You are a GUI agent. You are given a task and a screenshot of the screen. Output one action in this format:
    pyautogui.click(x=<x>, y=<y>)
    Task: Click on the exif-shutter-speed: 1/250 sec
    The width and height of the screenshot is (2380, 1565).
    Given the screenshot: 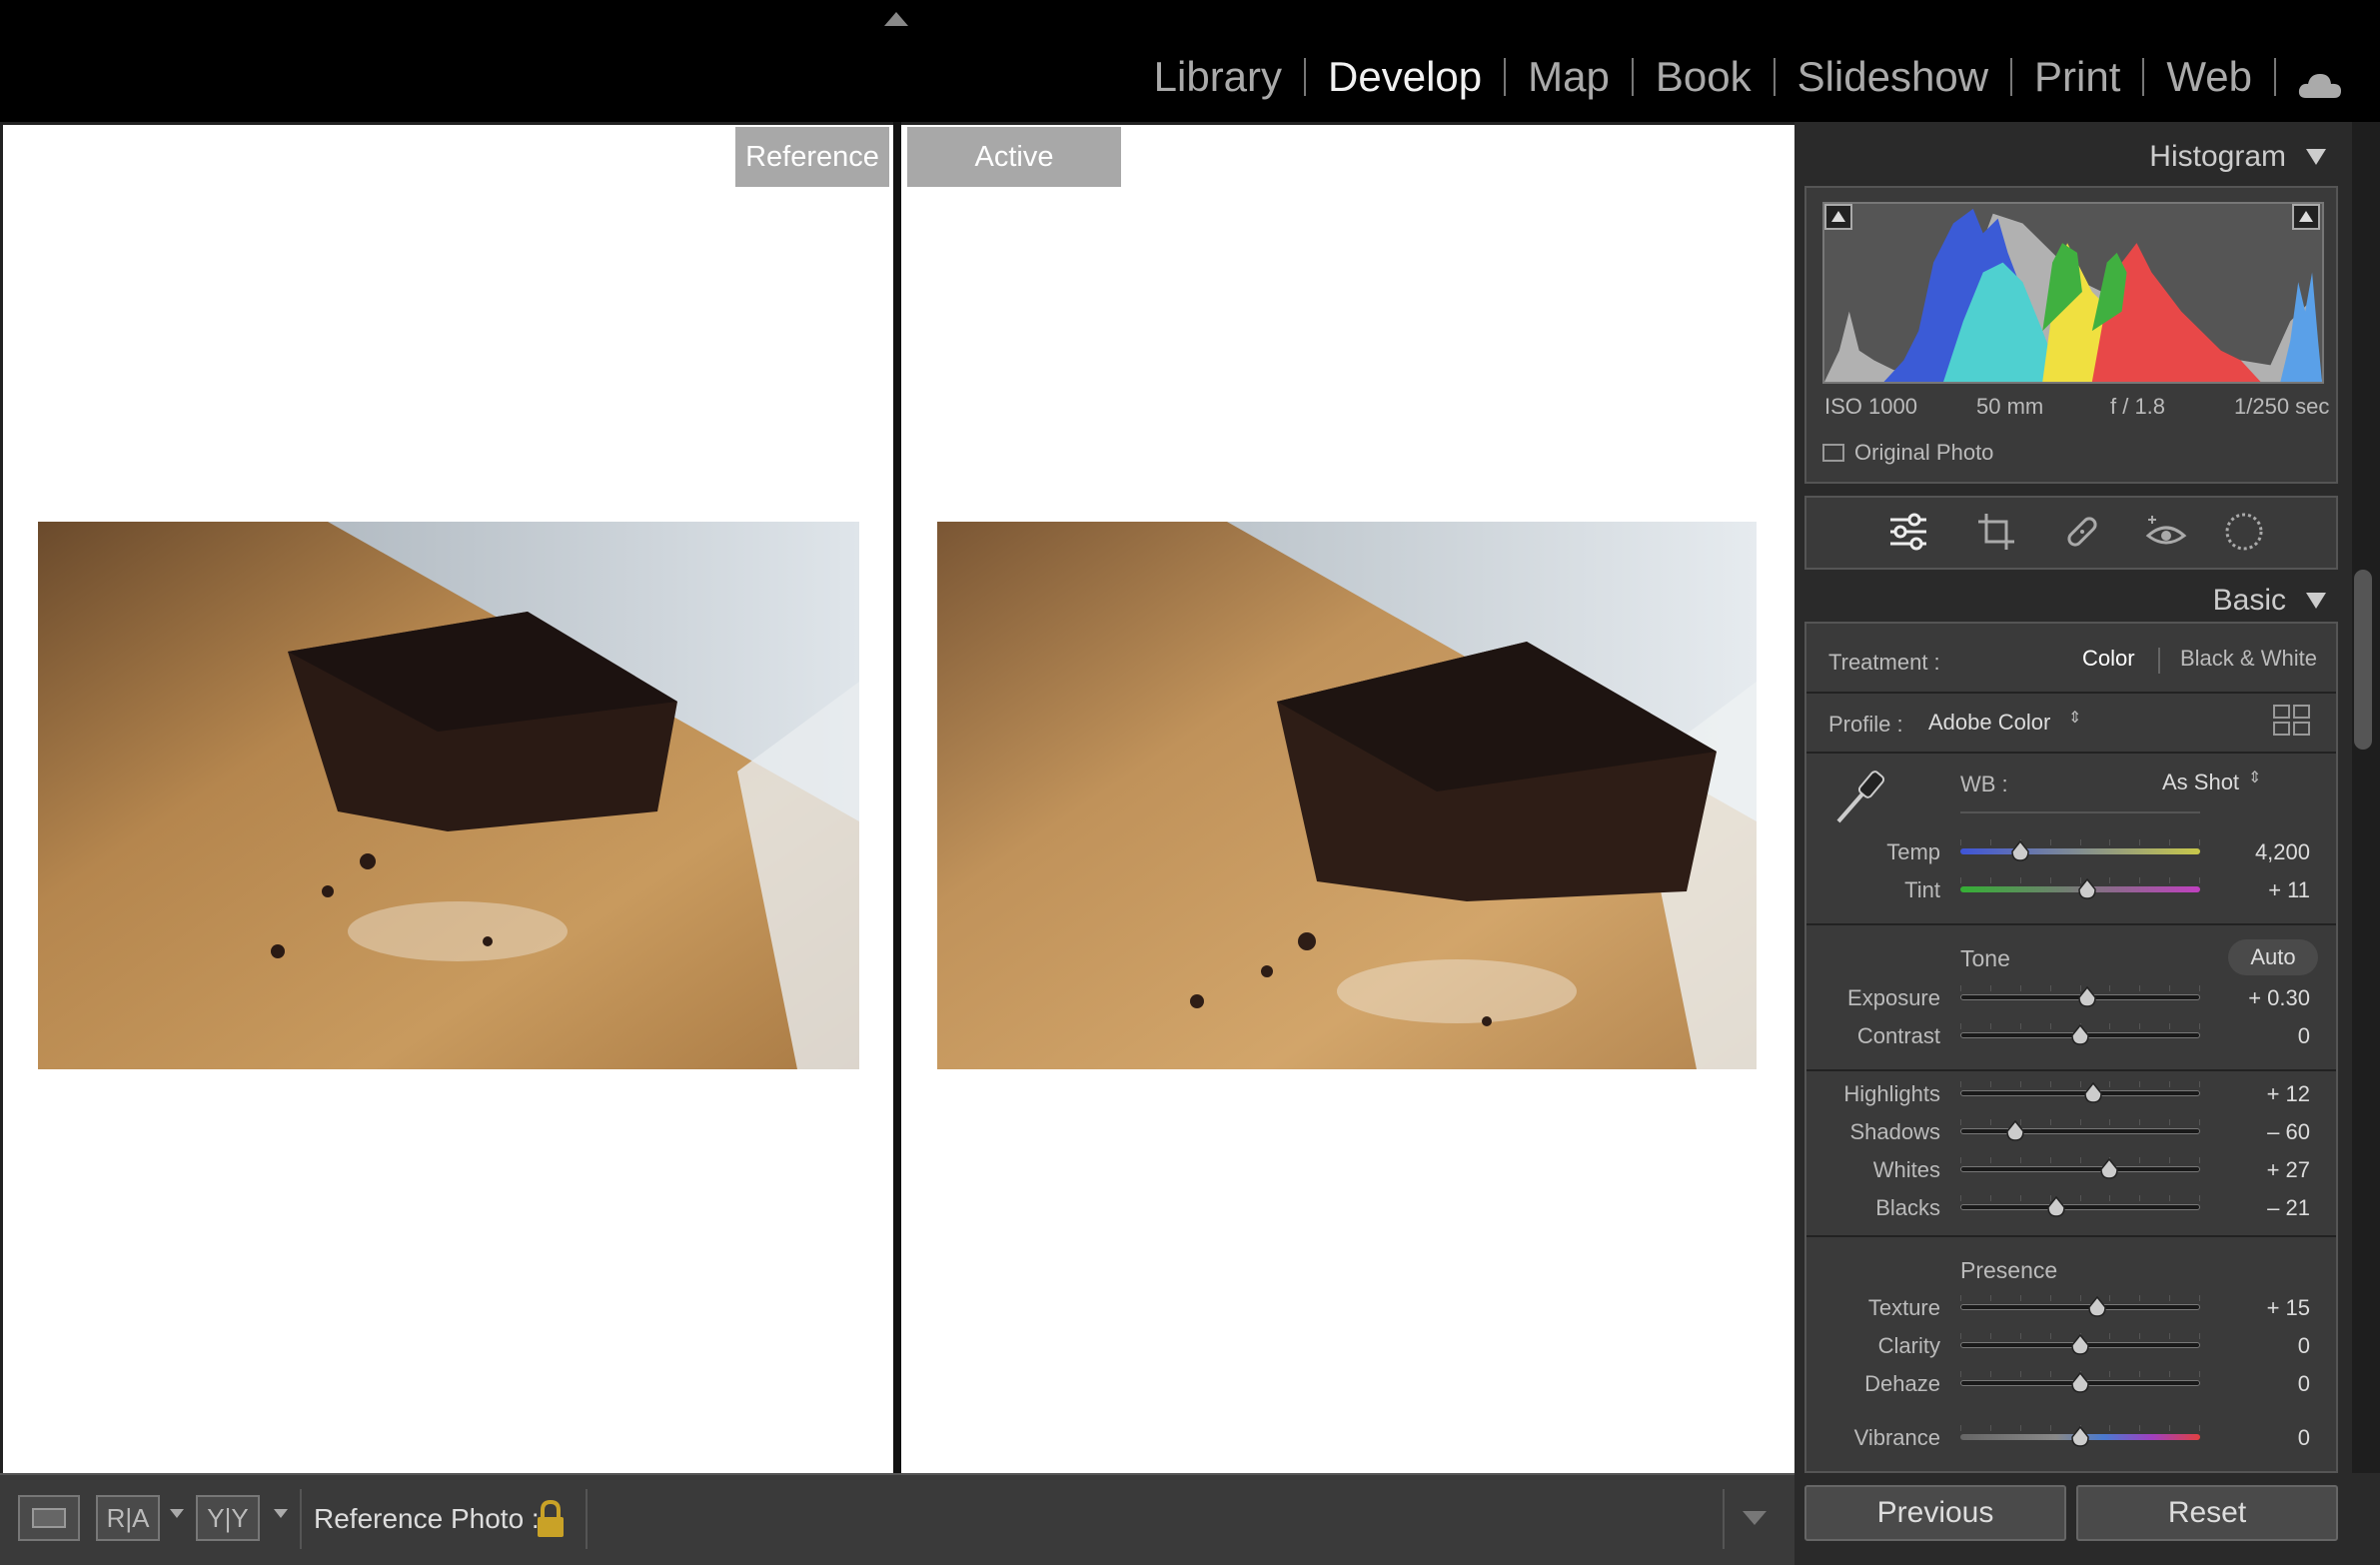 What is the action you would take?
    pyautogui.click(x=2282, y=406)
    